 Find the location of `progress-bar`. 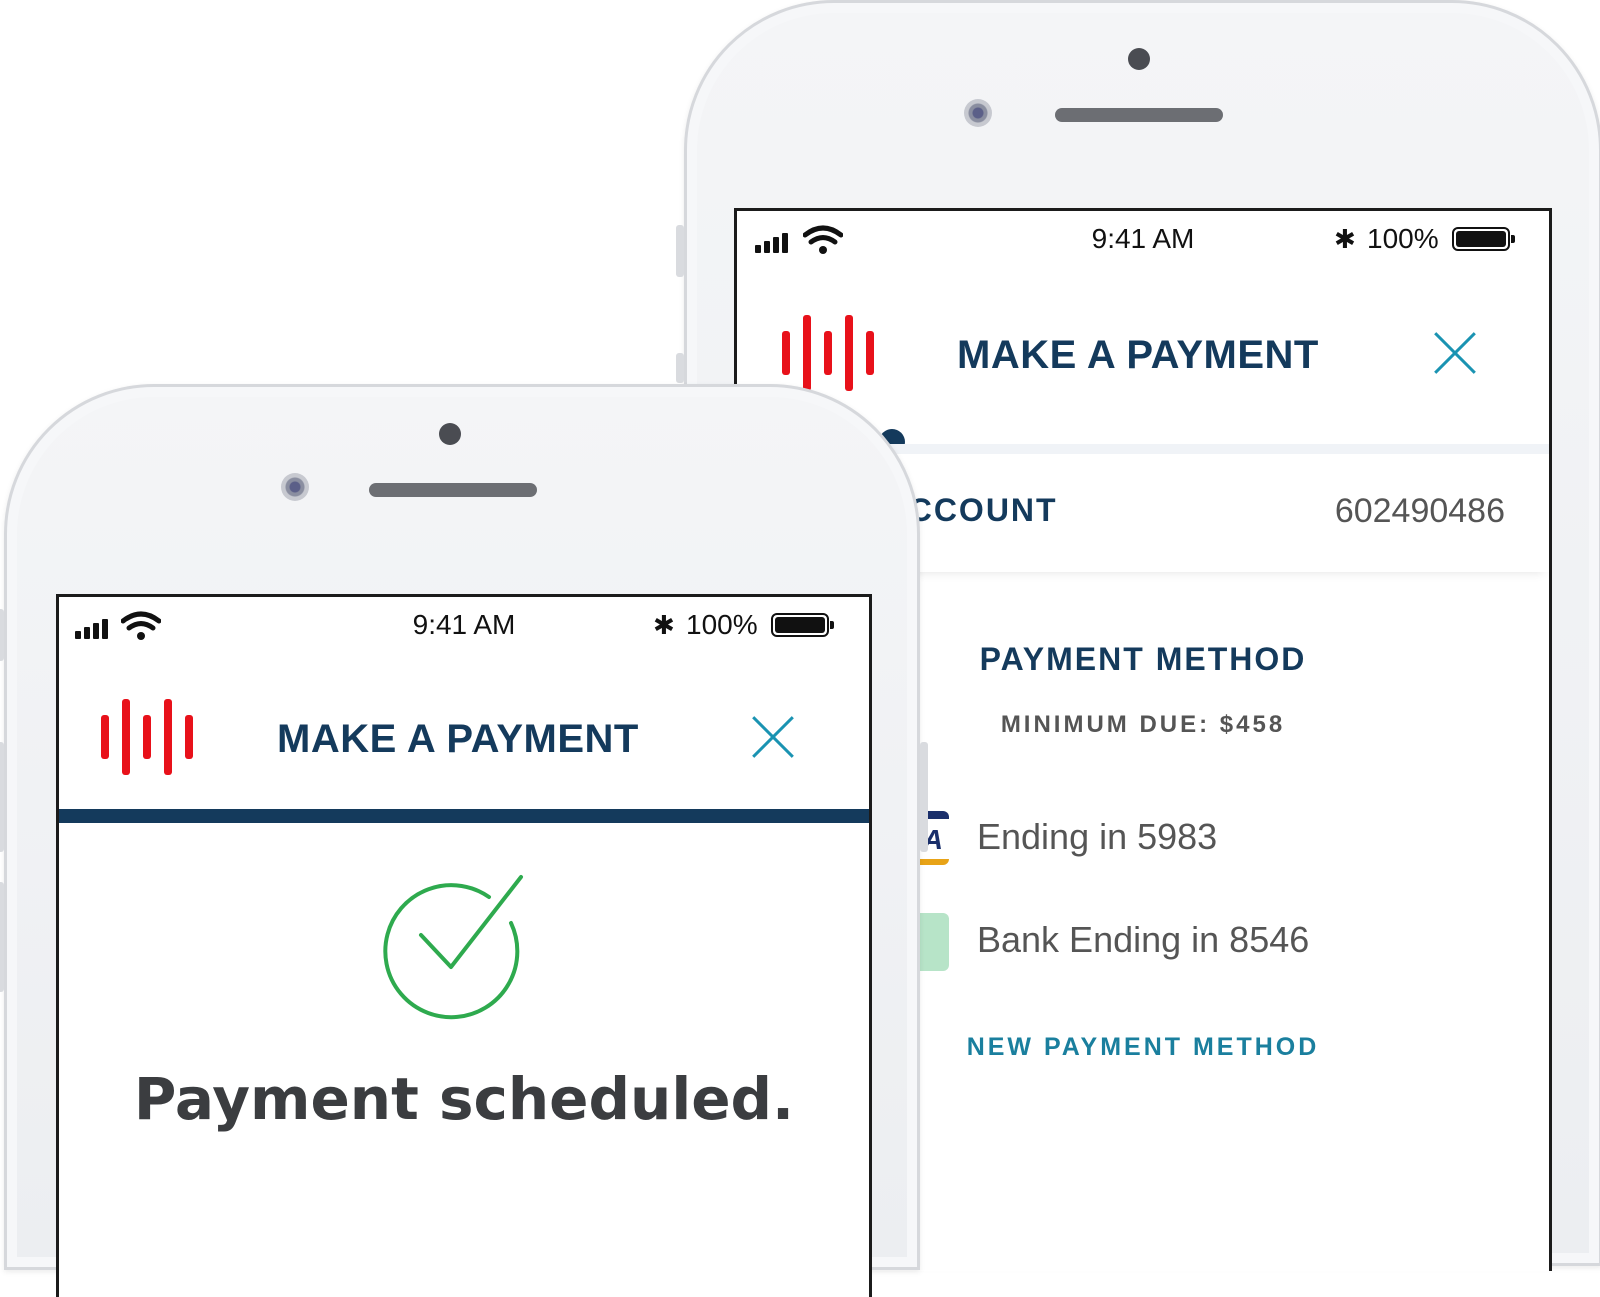

progress-bar is located at coordinates (464, 816).